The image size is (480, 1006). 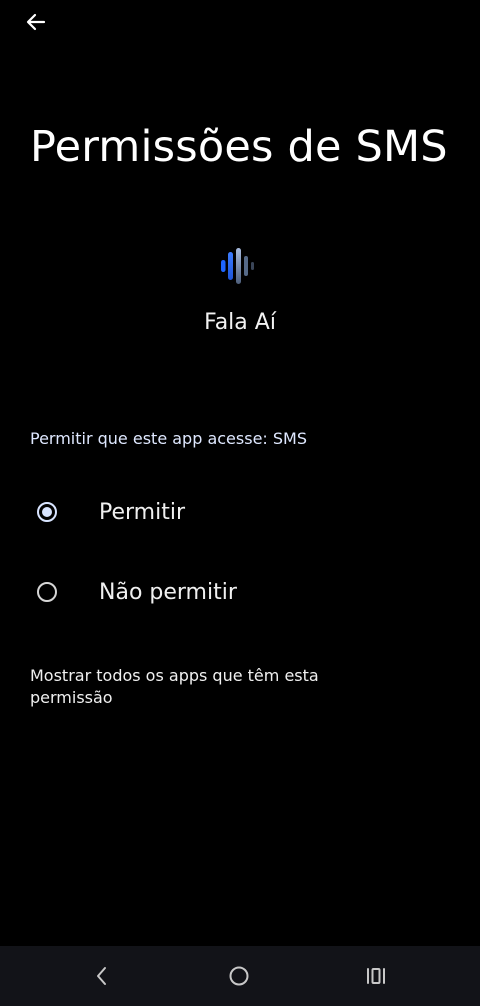 I want to click on voice-wave-icon, so click(x=237, y=266).